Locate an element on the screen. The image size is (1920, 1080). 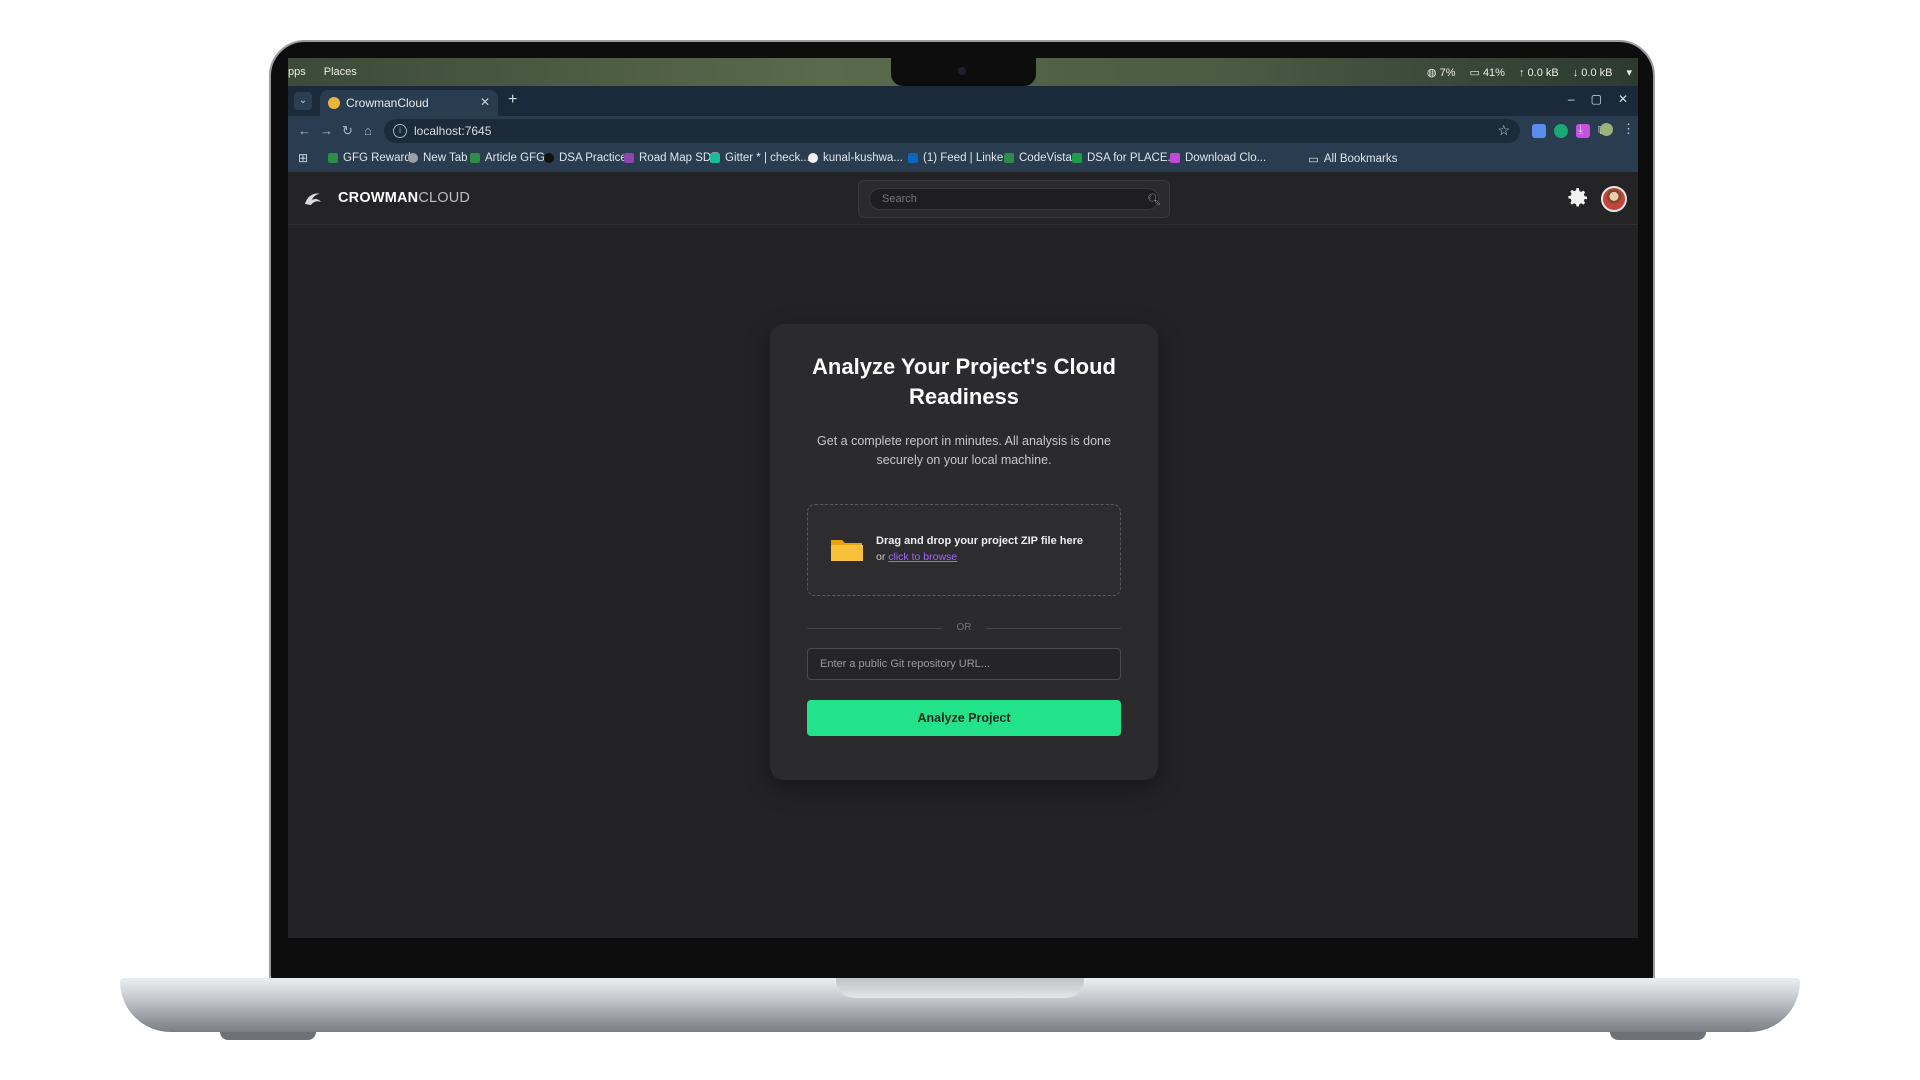
user-avatar is located at coordinates (1614, 199).